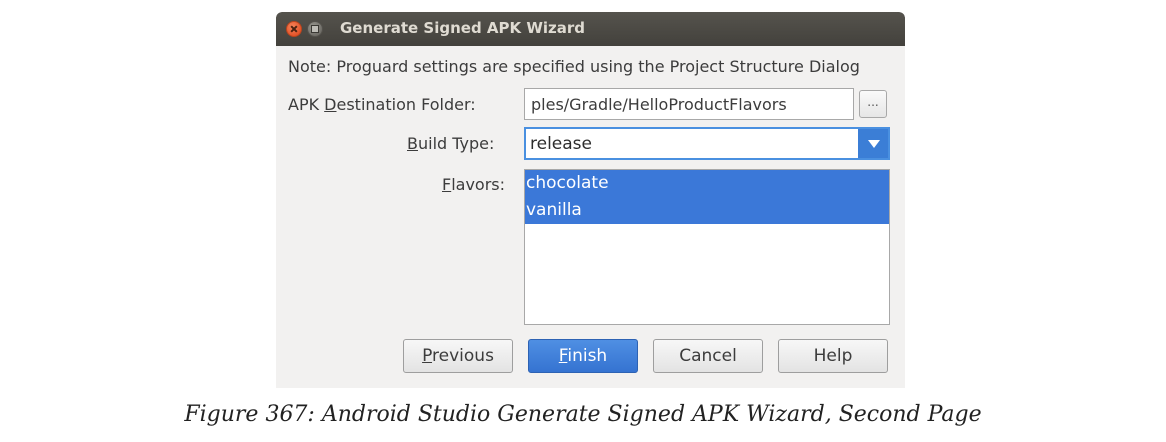 Image resolution: width=1166 pixels, height=442 pixels. I want to click on destination-label-mnemonic: D, so click(330, 104).